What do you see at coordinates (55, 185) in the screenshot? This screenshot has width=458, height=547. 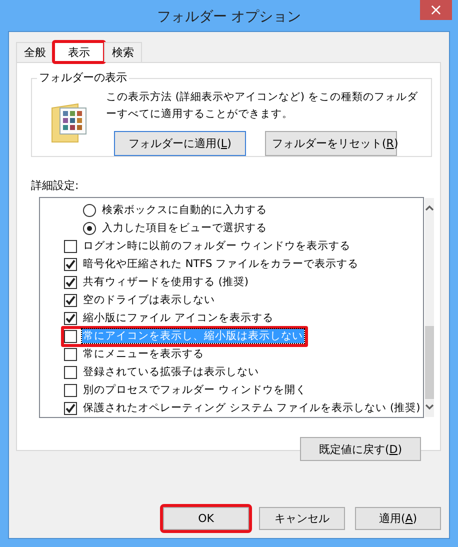 I see `advanced-label: 詳細設定:` at bounding box center [55, 185].